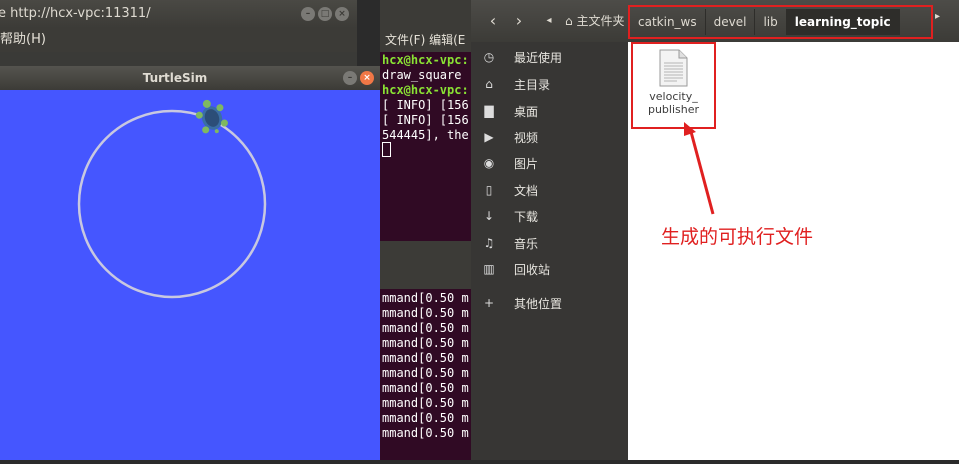 The height and width of the screenshot is (464, 959). I want to click on sidebar-item-label: 最近使用, so click(538, 57).